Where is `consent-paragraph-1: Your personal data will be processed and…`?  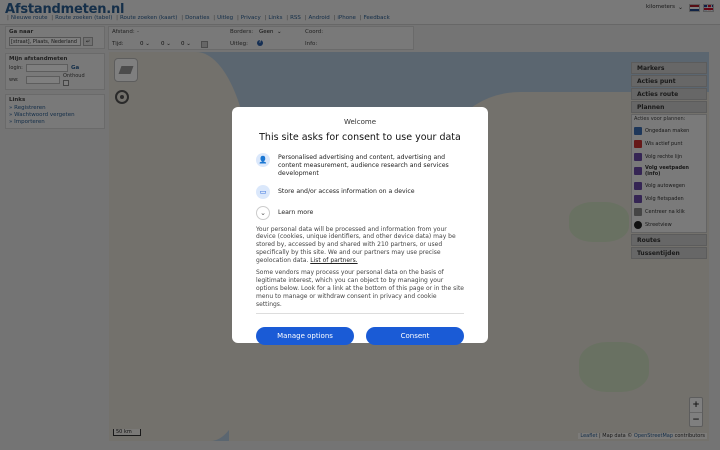
consent-paragraph-1: Your personal data will be processed and… is located at coordinates (360, 246).